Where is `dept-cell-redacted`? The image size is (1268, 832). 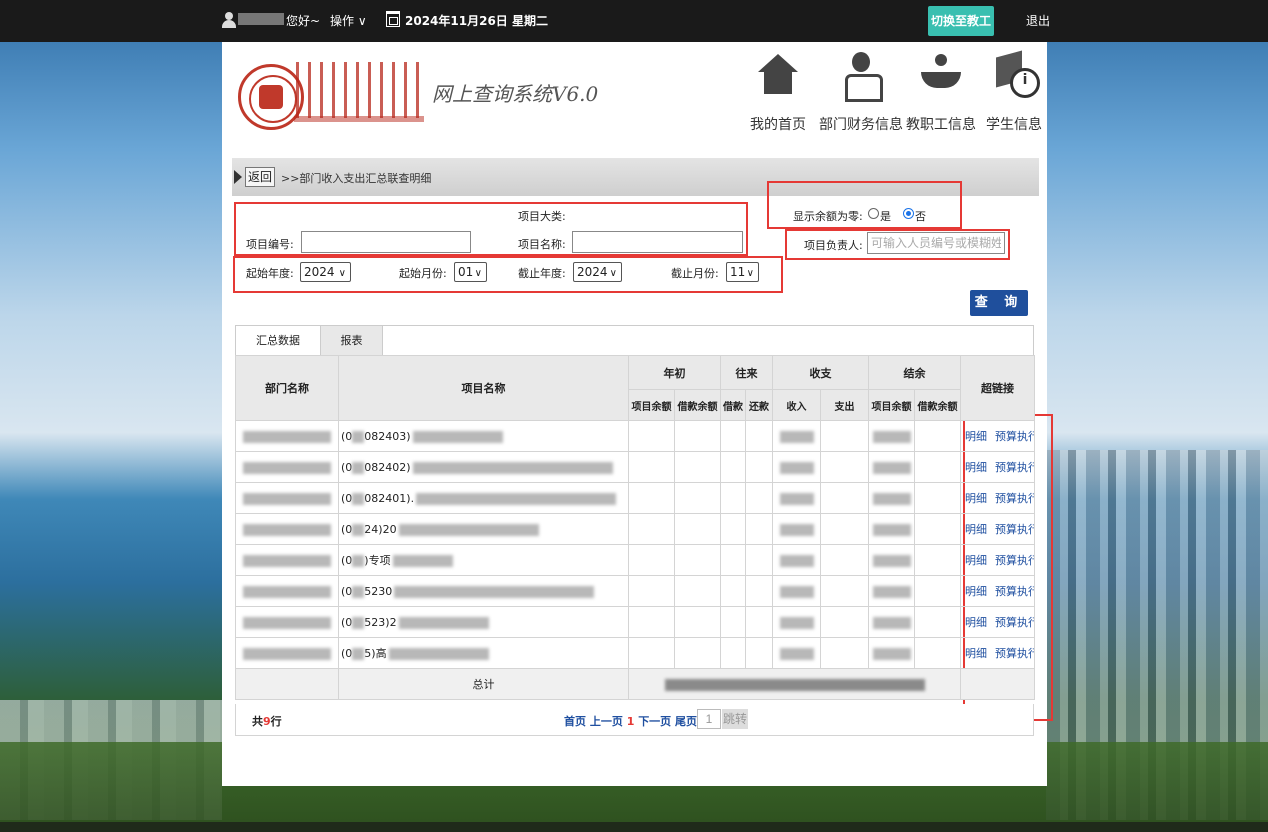 dept-cell-redacted is located at coordinates (287, 498).